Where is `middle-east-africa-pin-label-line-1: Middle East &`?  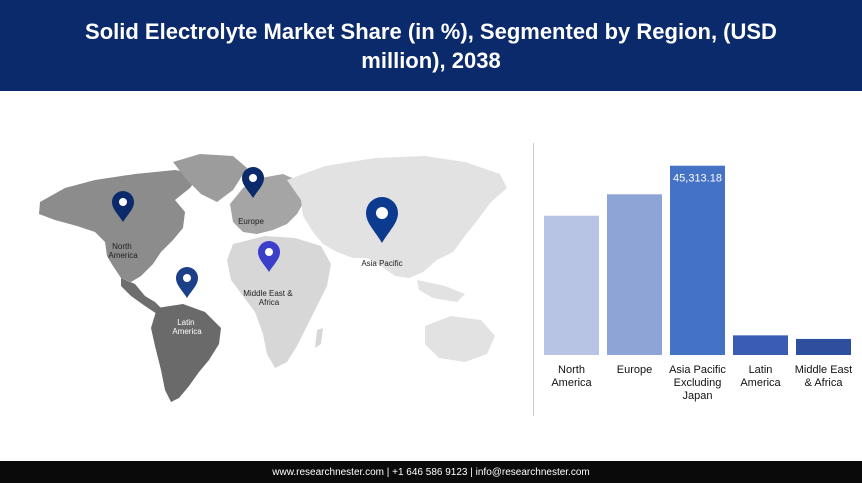 middle-east-africa-pin-label-line-1: Middle East & is located at coordinates (268, 293).